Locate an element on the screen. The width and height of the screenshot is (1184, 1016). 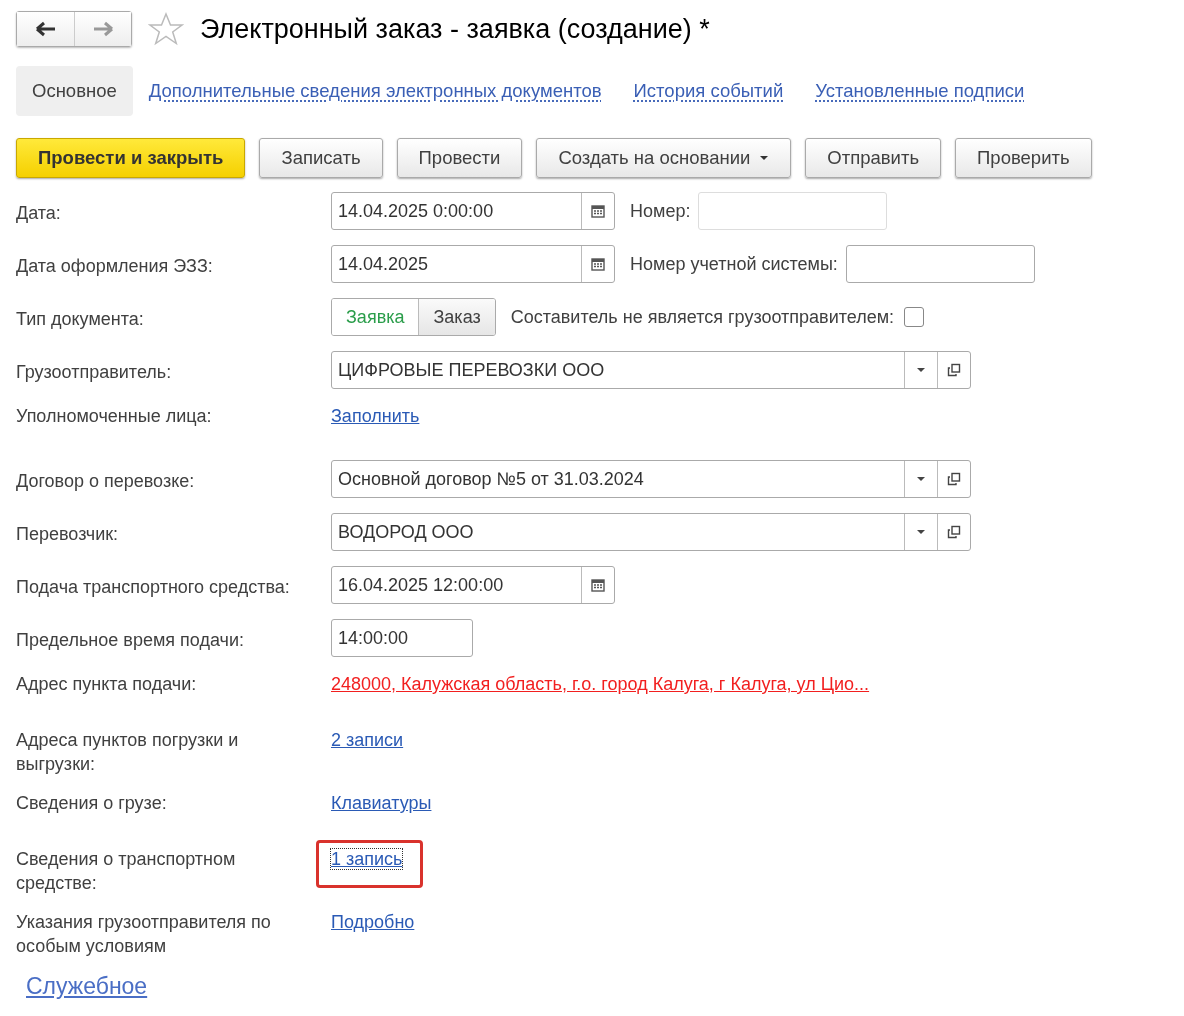
caret-icon is located at coordinates (764, 158).